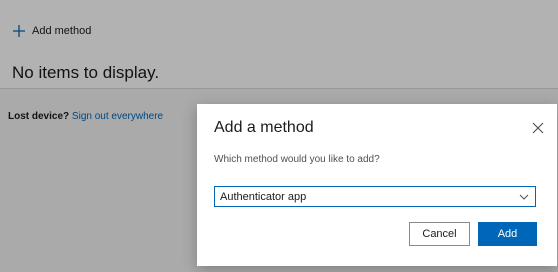  I want to click on add-button-label: Add, so click(507, 234).